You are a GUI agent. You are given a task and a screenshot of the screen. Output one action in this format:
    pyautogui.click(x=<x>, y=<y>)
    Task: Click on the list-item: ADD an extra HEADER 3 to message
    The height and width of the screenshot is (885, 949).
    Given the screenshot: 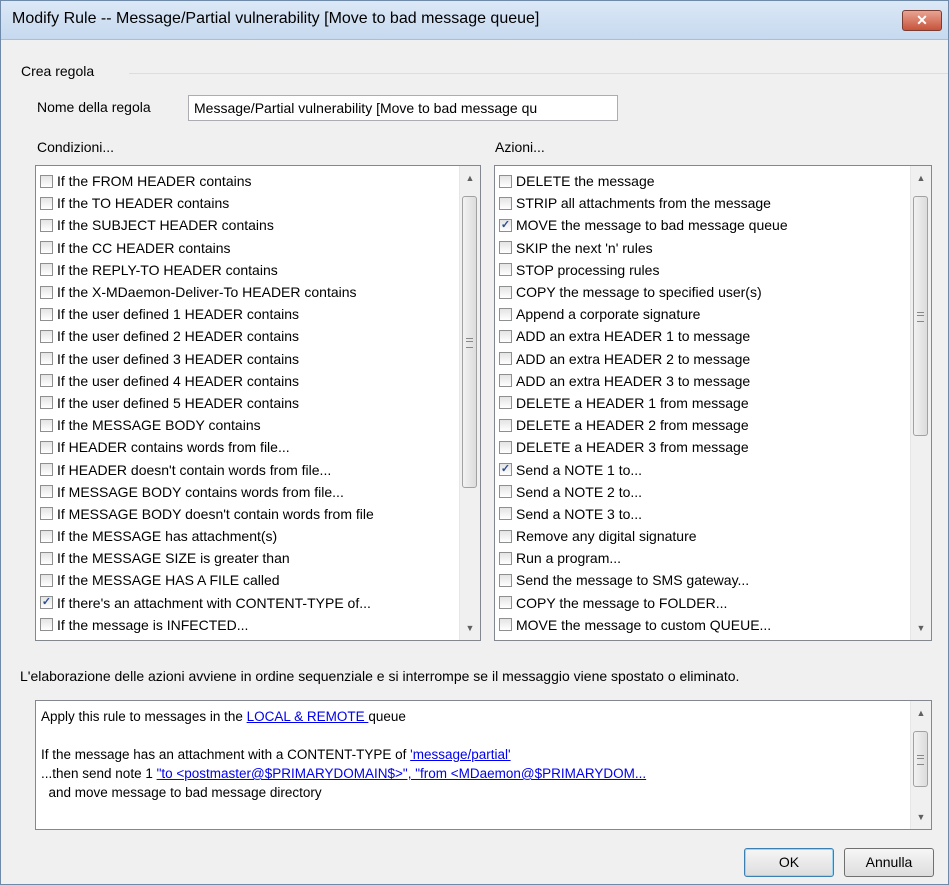 What is the action you would take?
    pyautogui.click(x=704, y=381)
    